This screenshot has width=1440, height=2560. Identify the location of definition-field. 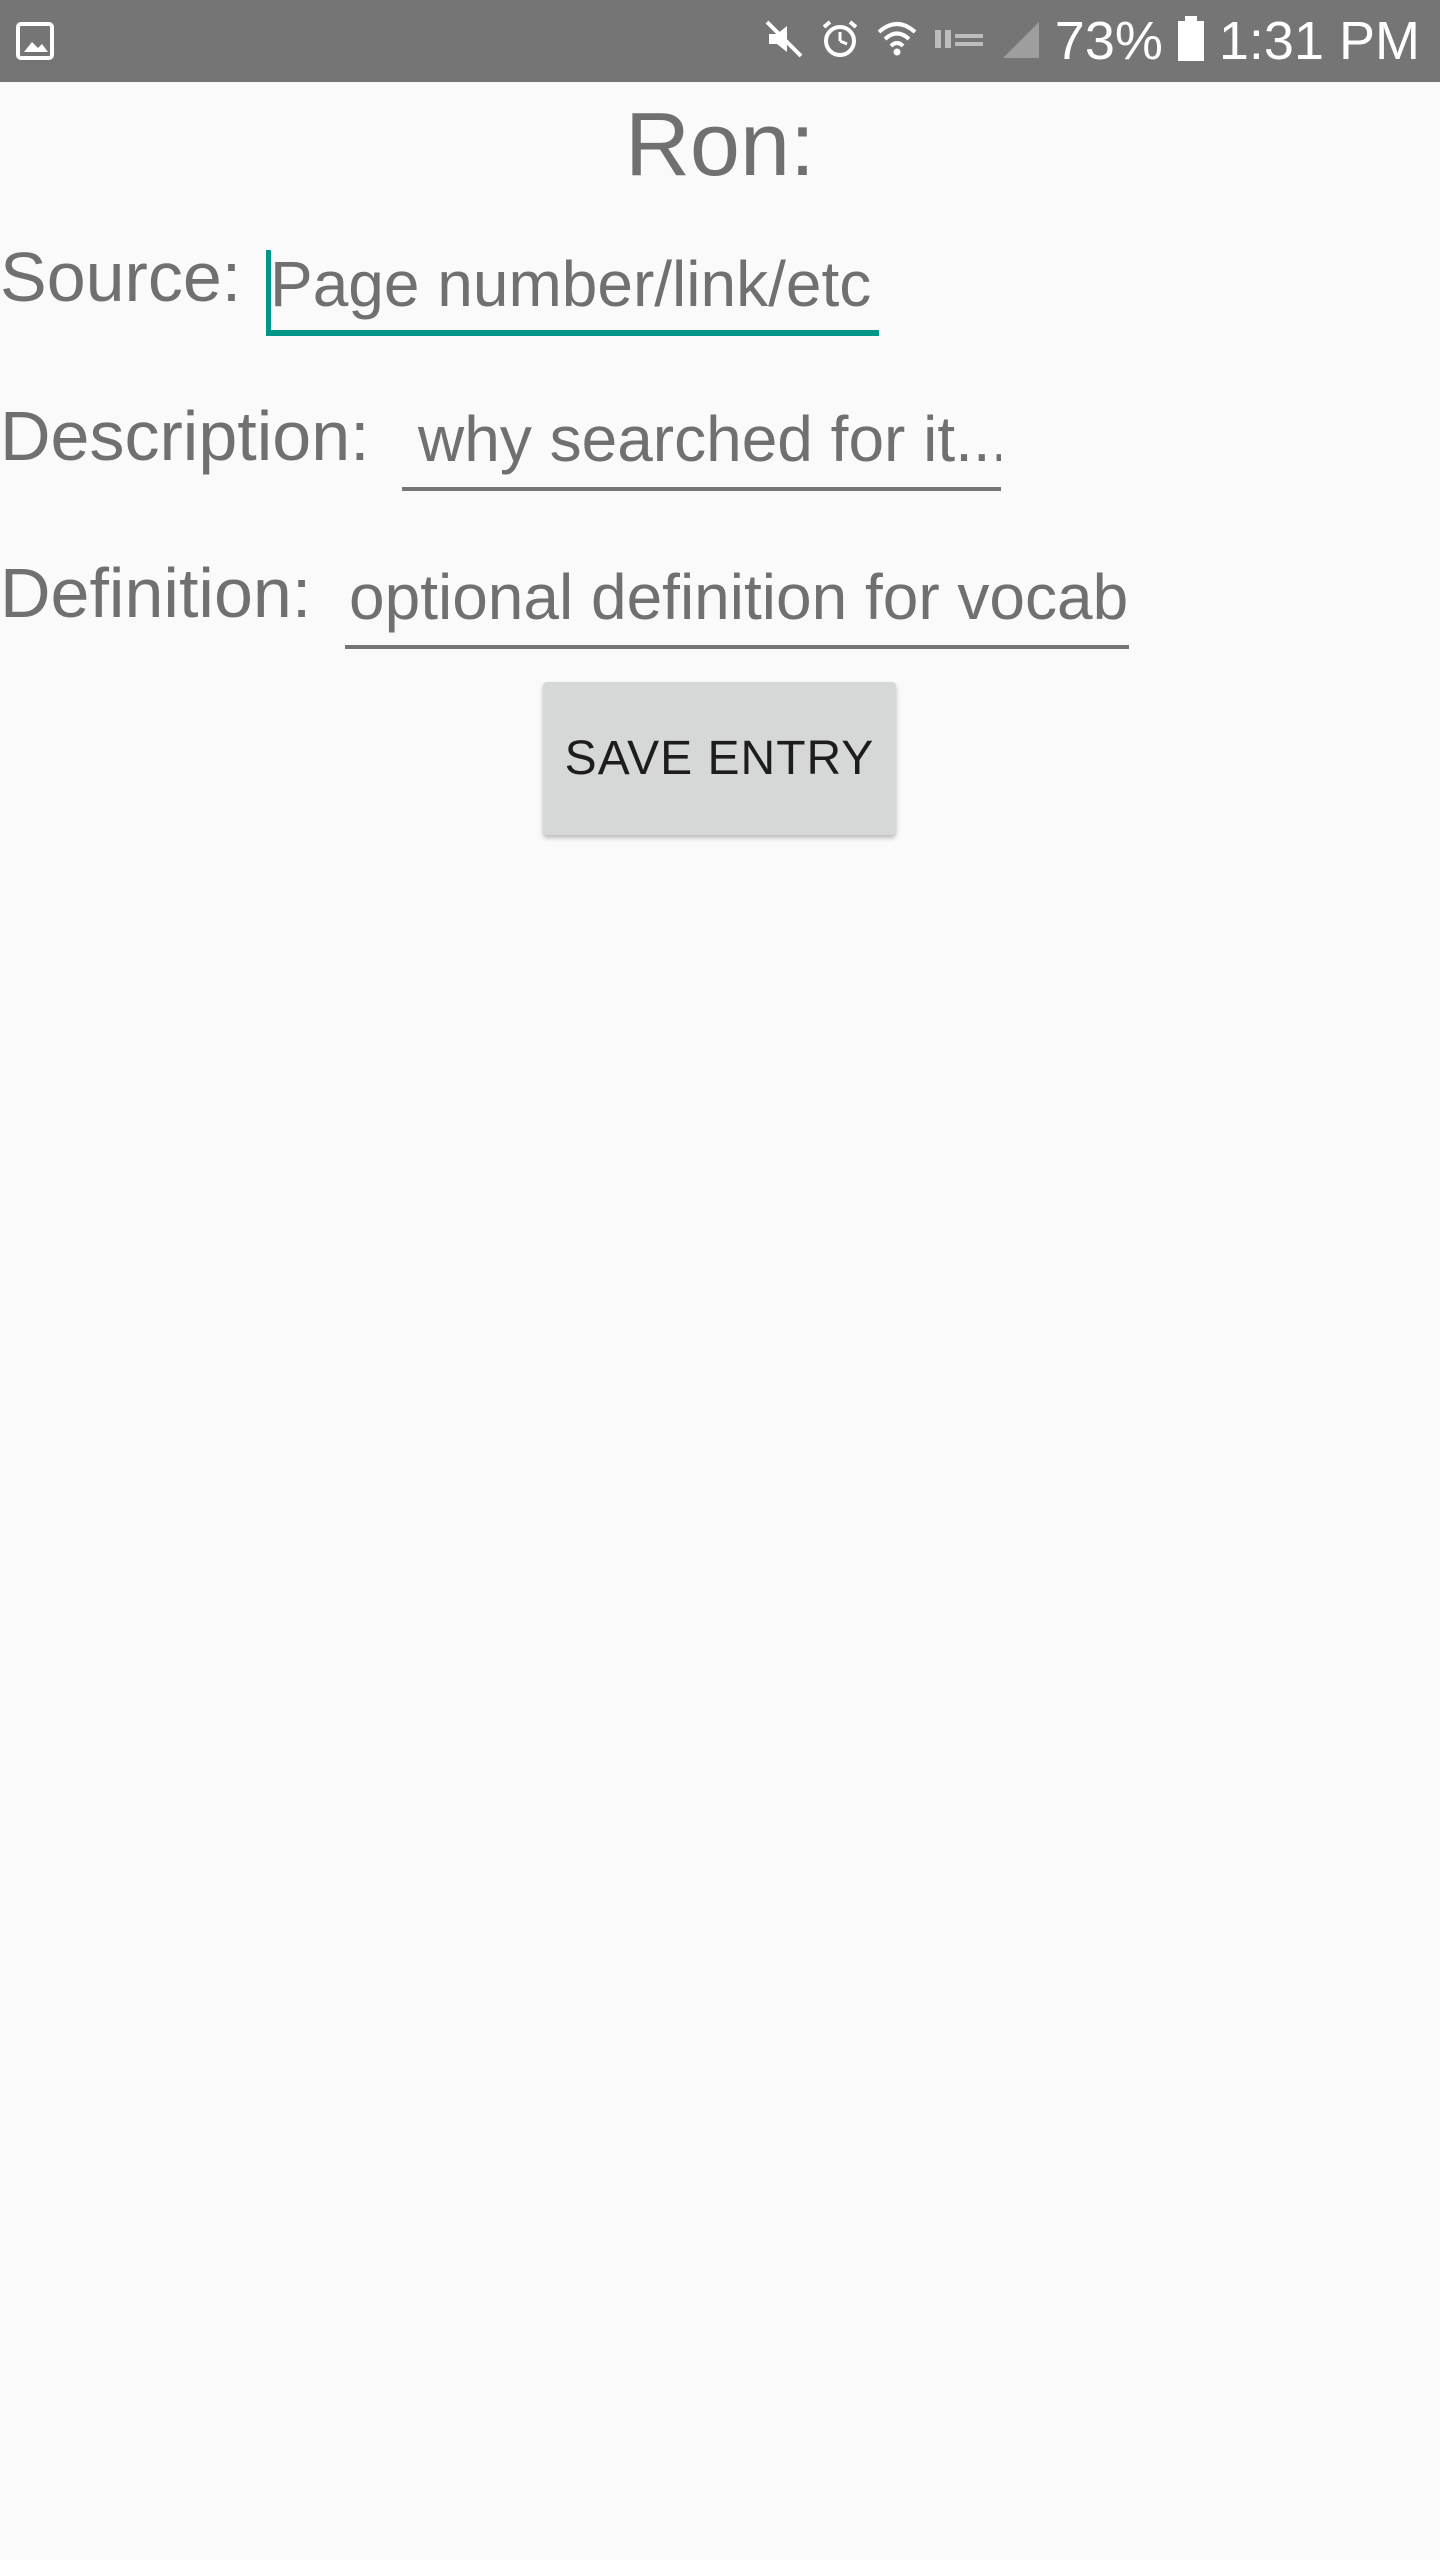
(737, 599).